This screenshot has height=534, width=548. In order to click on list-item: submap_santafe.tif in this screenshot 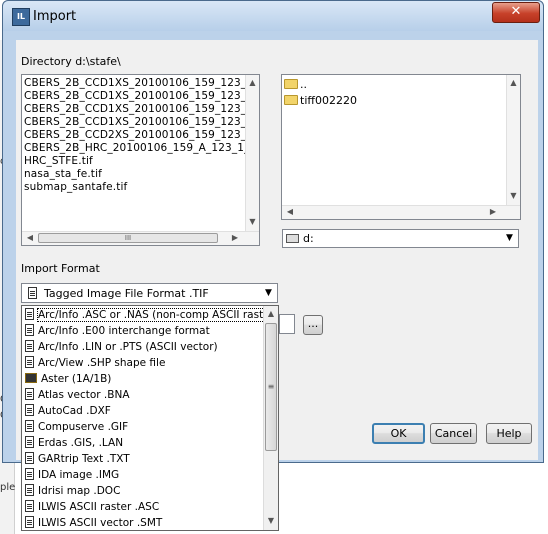, I will do `click(75, 187)`.